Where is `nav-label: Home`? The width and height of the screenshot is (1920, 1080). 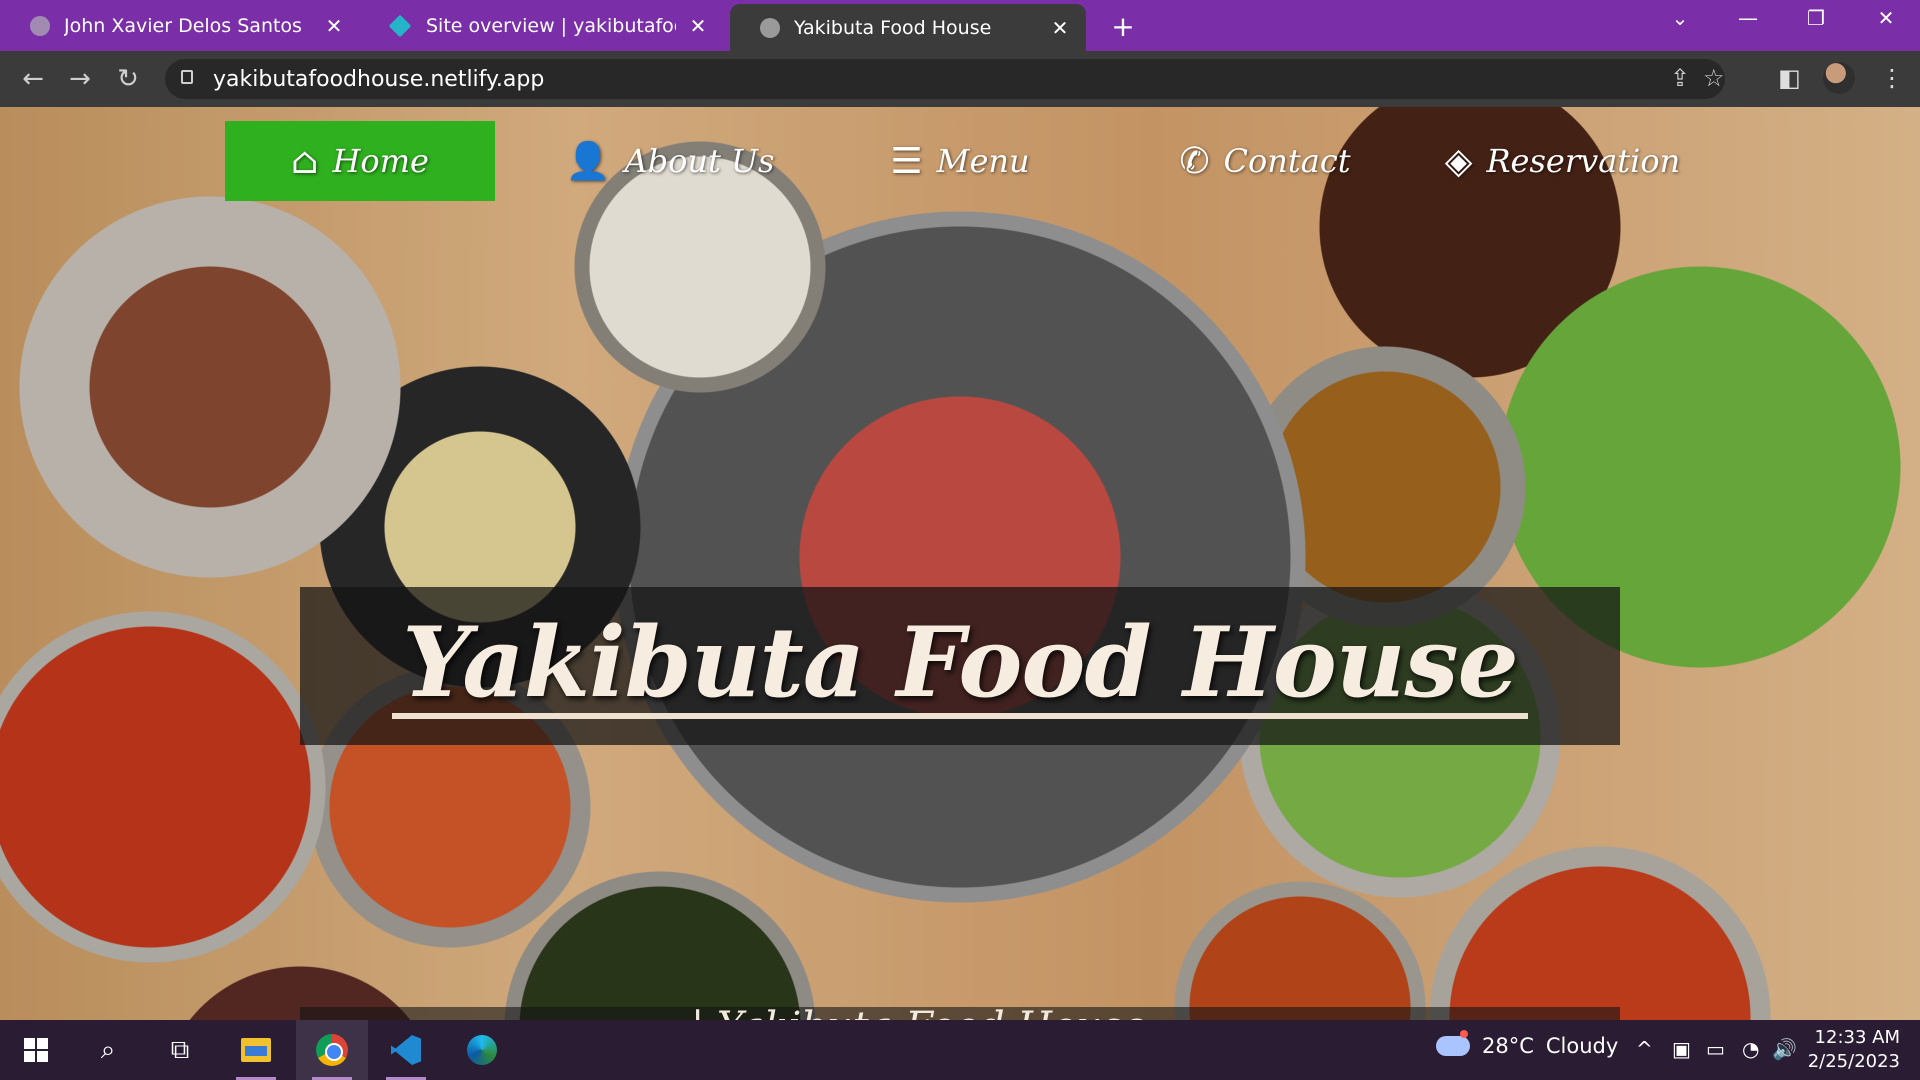 nav-label: Home is located at coordinates (380, 161).